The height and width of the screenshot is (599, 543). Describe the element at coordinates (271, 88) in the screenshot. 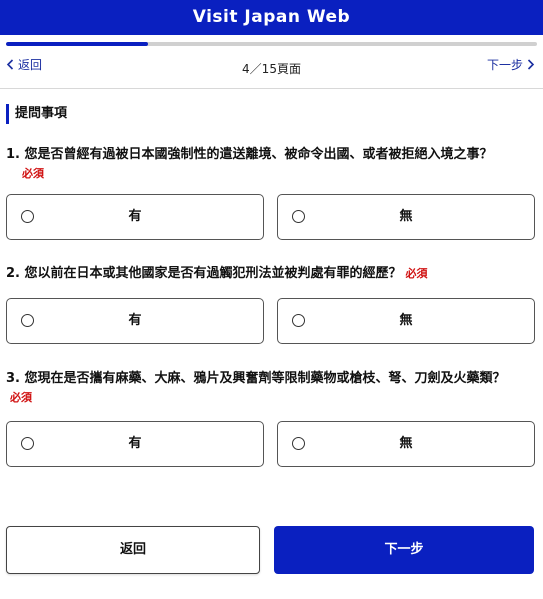

I see `nav-divider` at that location.